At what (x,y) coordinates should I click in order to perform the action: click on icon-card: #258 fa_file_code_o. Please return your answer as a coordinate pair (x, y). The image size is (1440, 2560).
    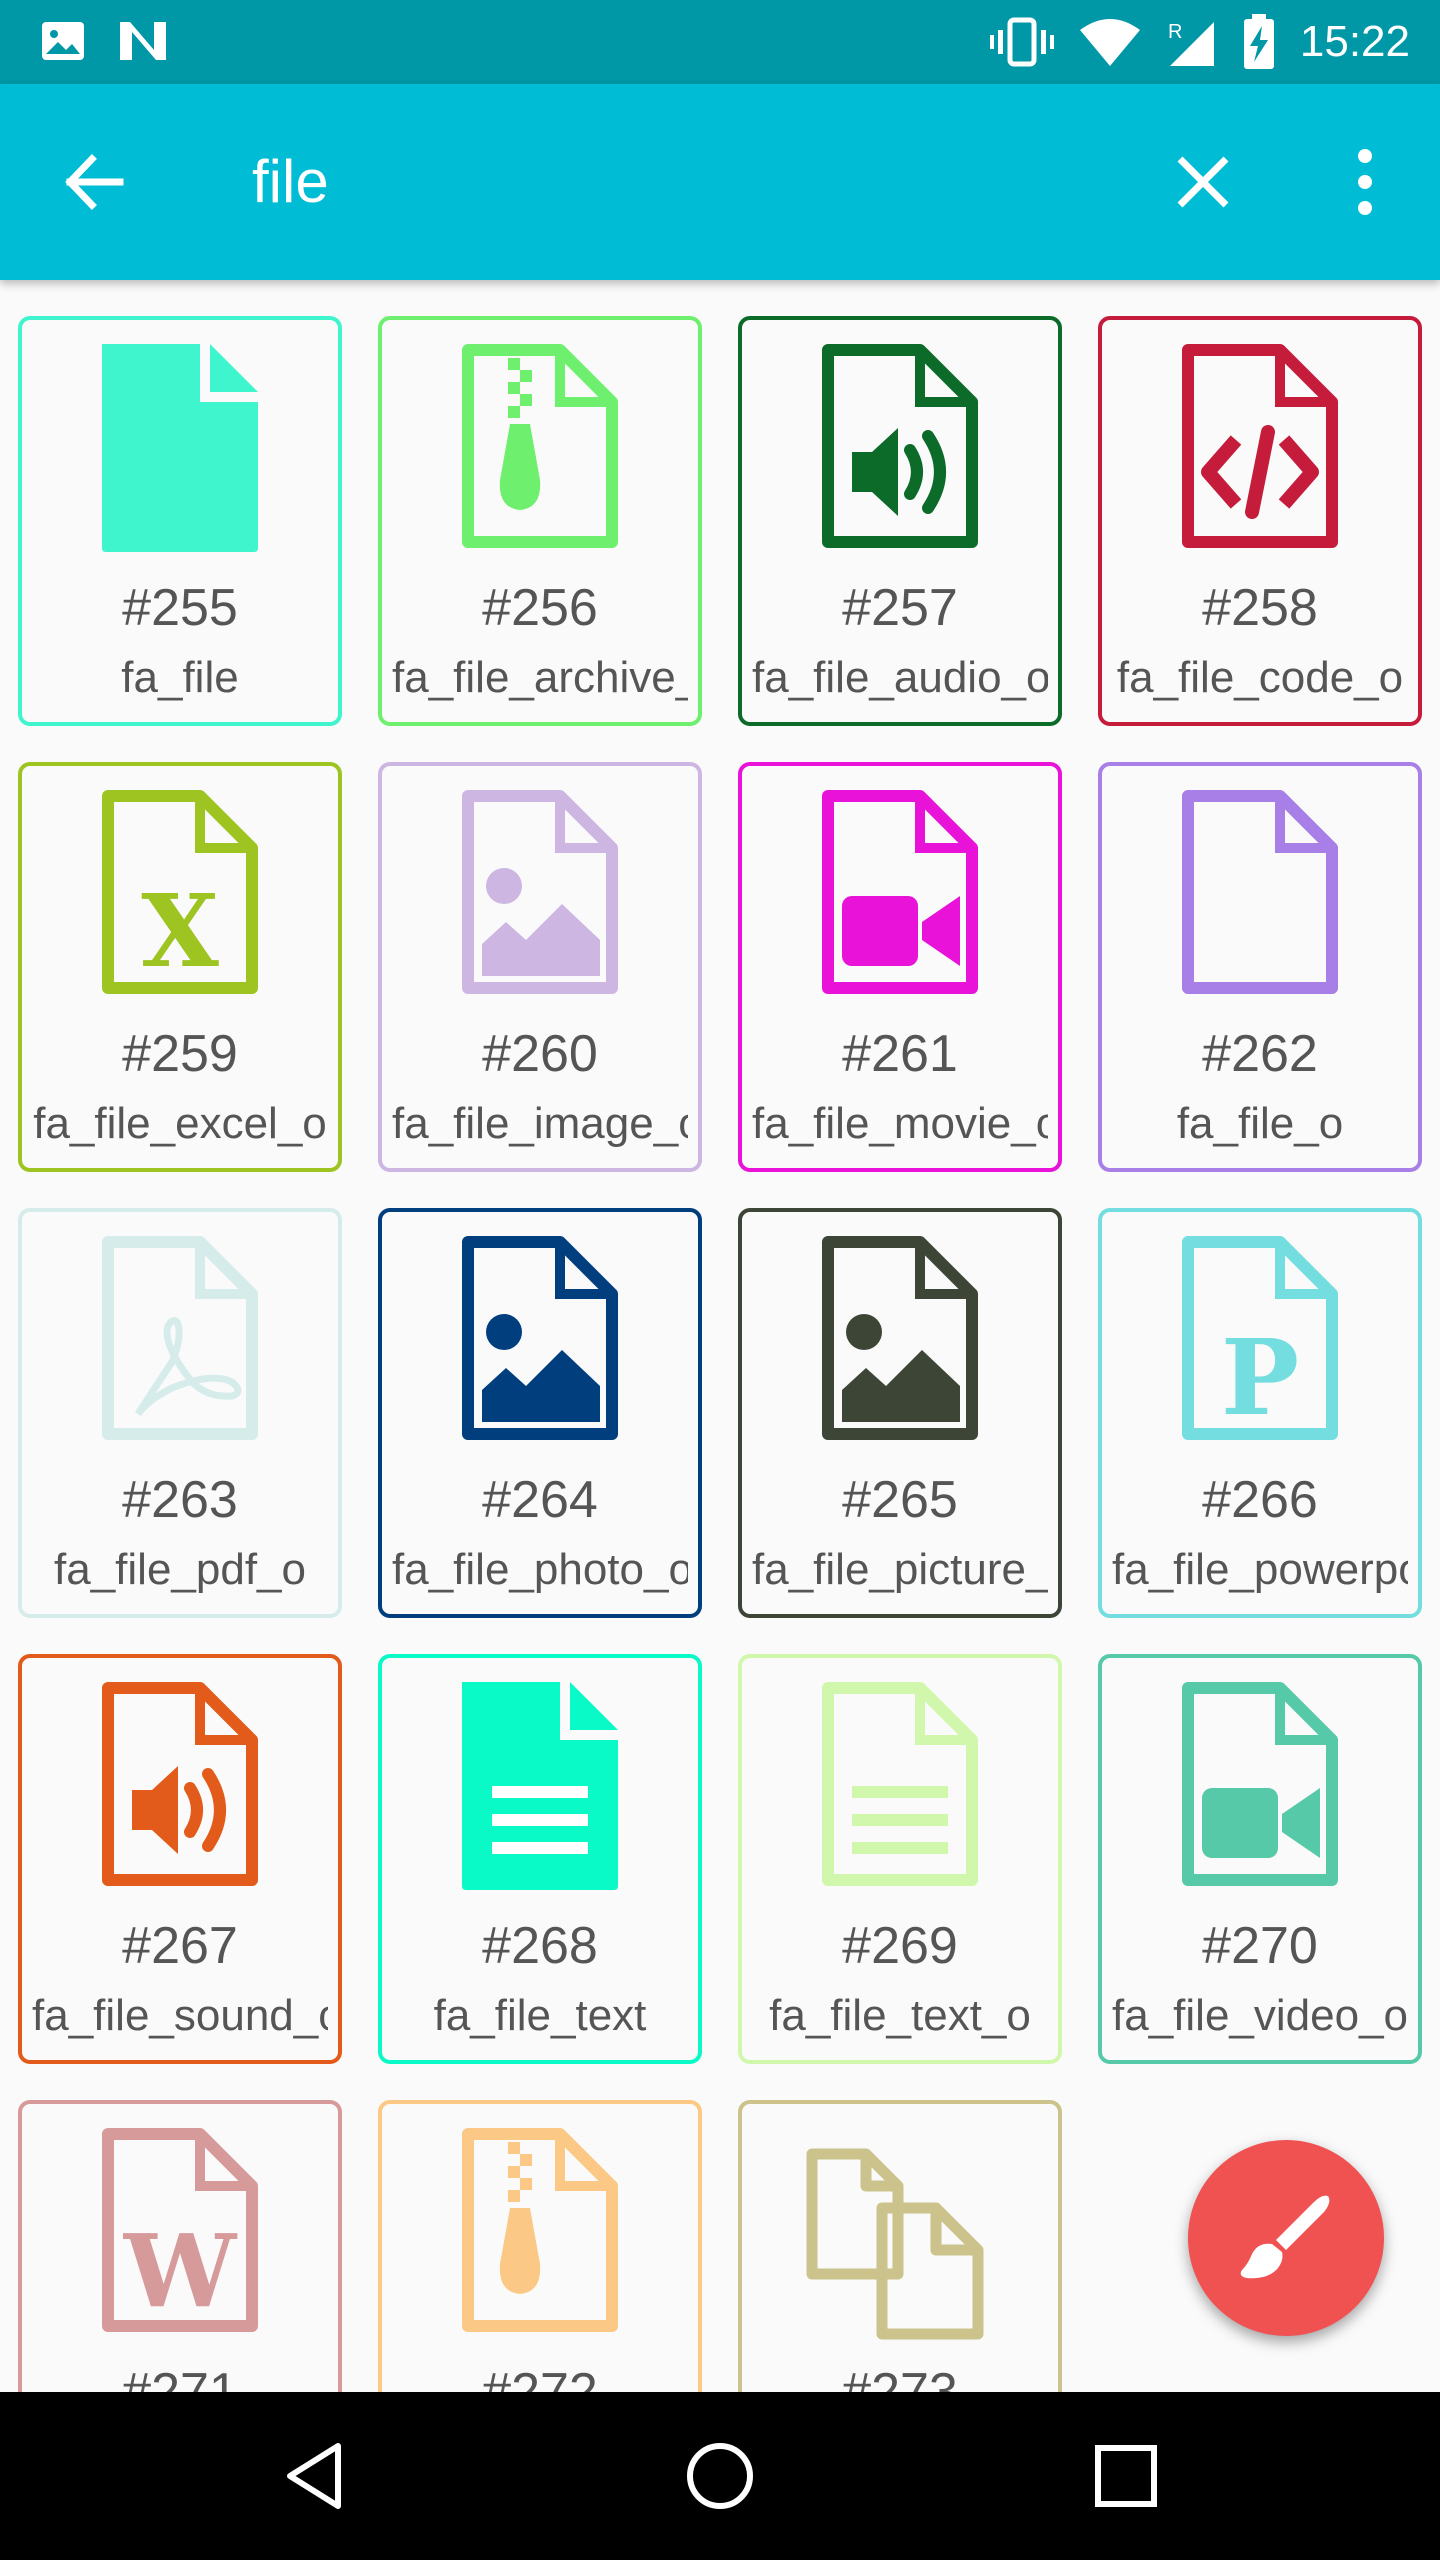
    Looking at the image, I should click on (1260, 521).